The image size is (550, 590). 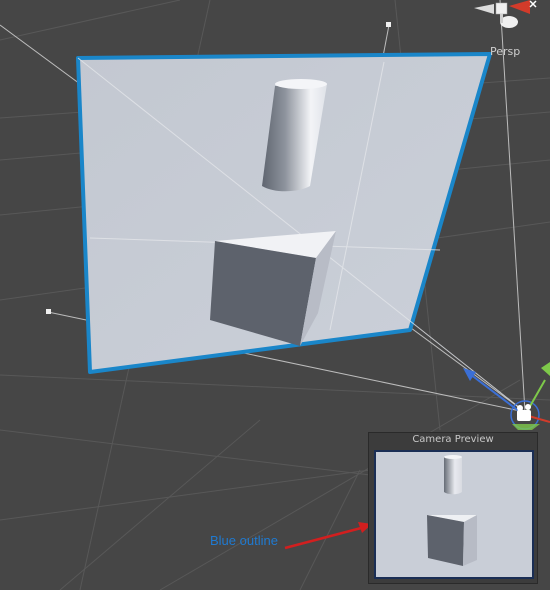 What do you see at coordinates (452, 540) in the screenshot?
I see `preview-cube` at bounding box center [452, 540].